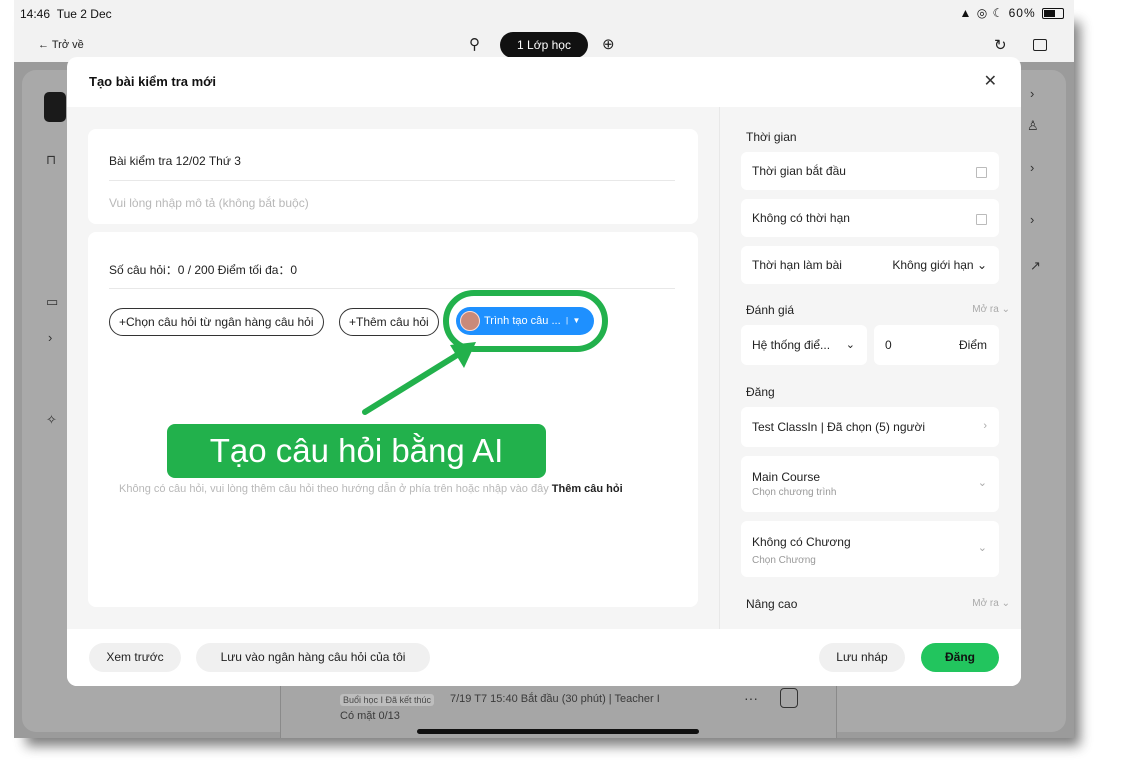 This screenshot has height=782, width=1124. Describe the element at coordinates (356, 451) in the screenshot. I see `ai-callout-label: Tạo câu hỏi bằng AI` at that location.